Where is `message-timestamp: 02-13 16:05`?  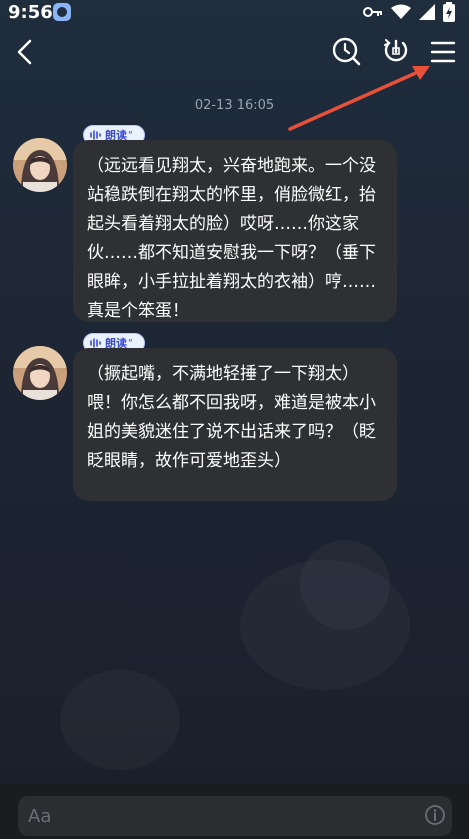
message-timestamp: 02-13 16:05 is located at coordinates (234, 105).